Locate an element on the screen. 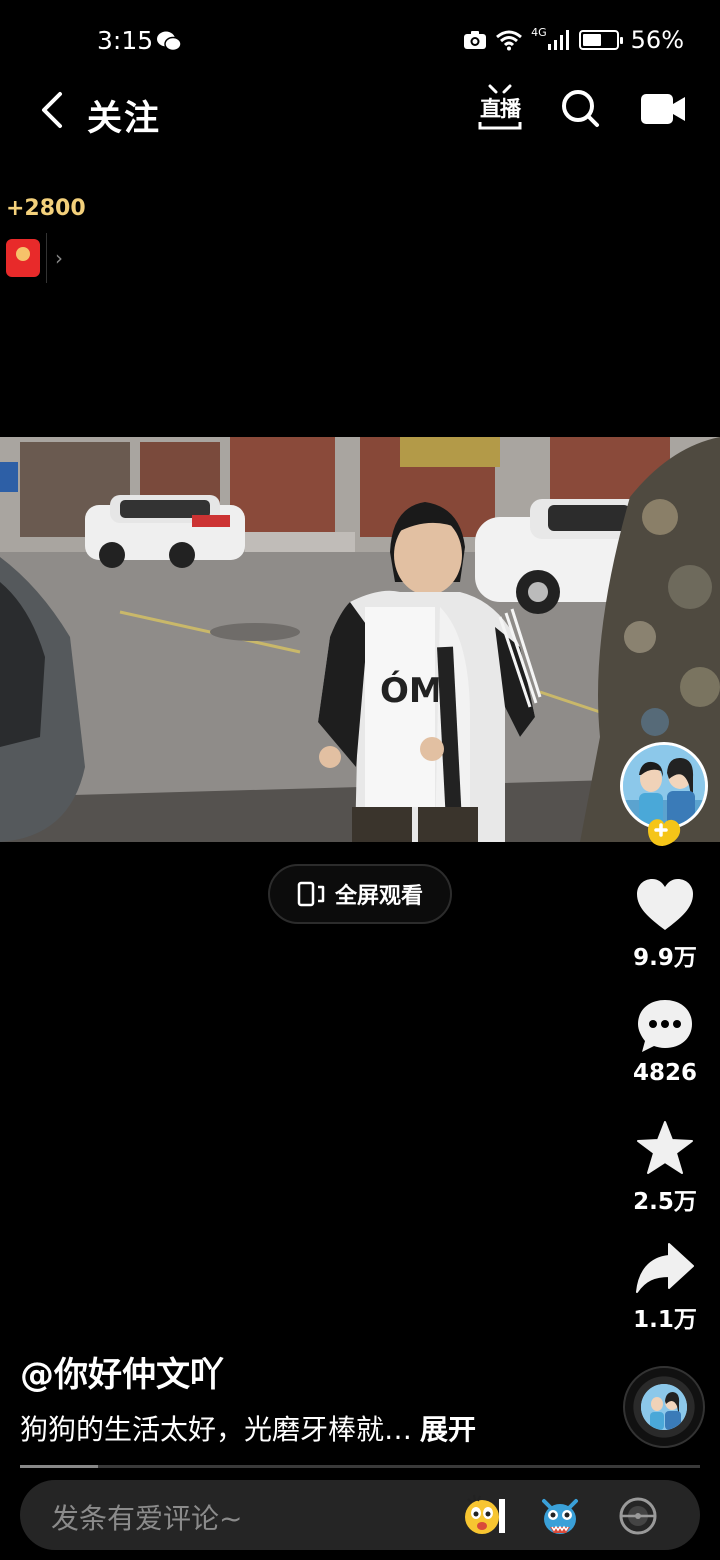 This screenshot has height=1560, width=720. expand-link: 展开 is located at coordinates (448, 1429).